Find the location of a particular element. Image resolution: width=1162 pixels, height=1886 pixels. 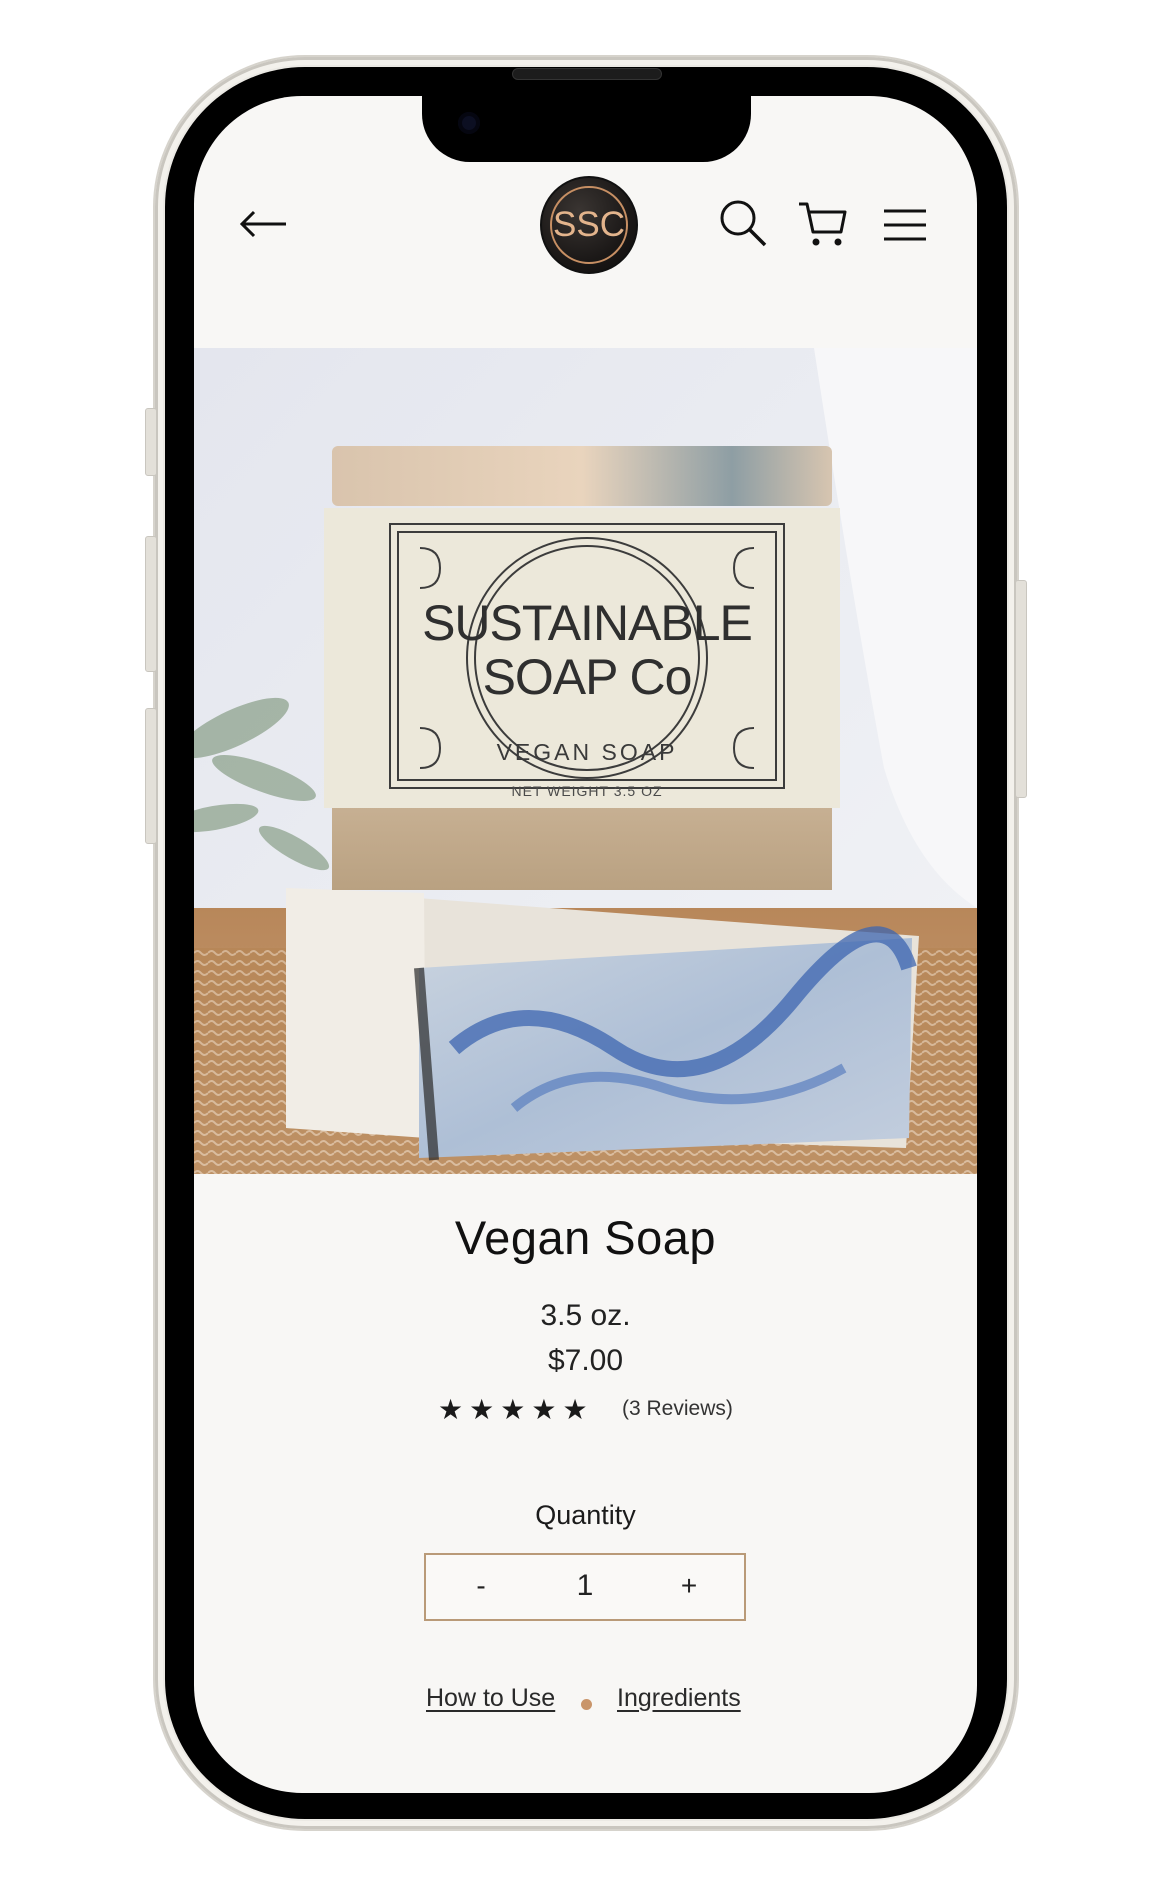

label-brand-line2: SOAP Co is located at coordinates (587, 677).